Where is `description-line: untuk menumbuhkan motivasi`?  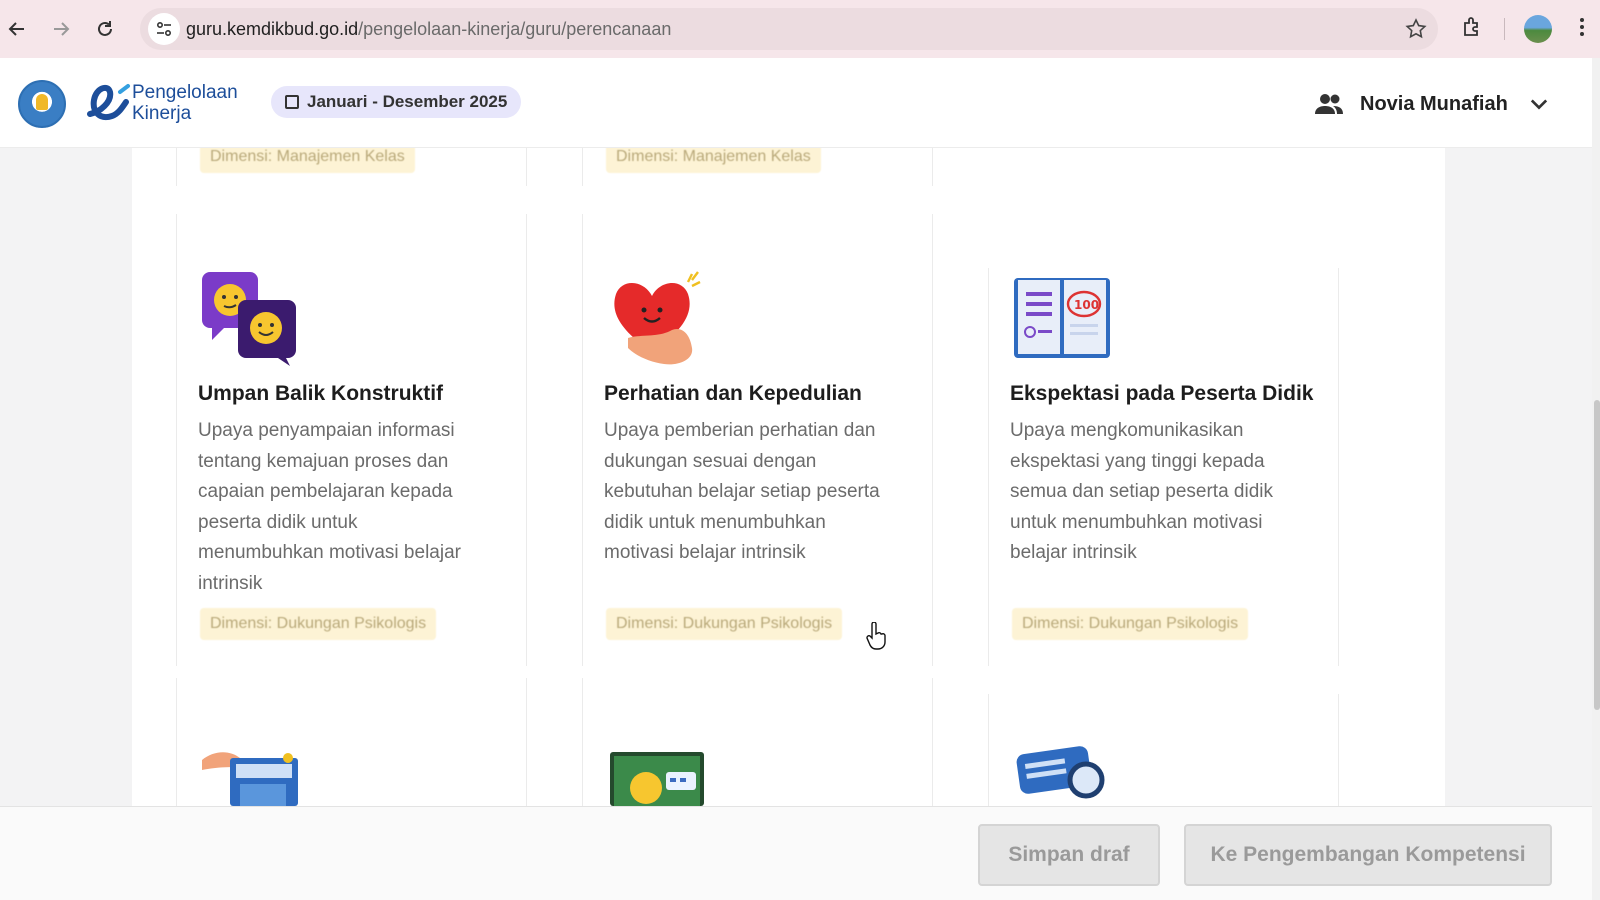 description-line: untuk menumbuhkan motivasi is located at coordinates (1136, 522).